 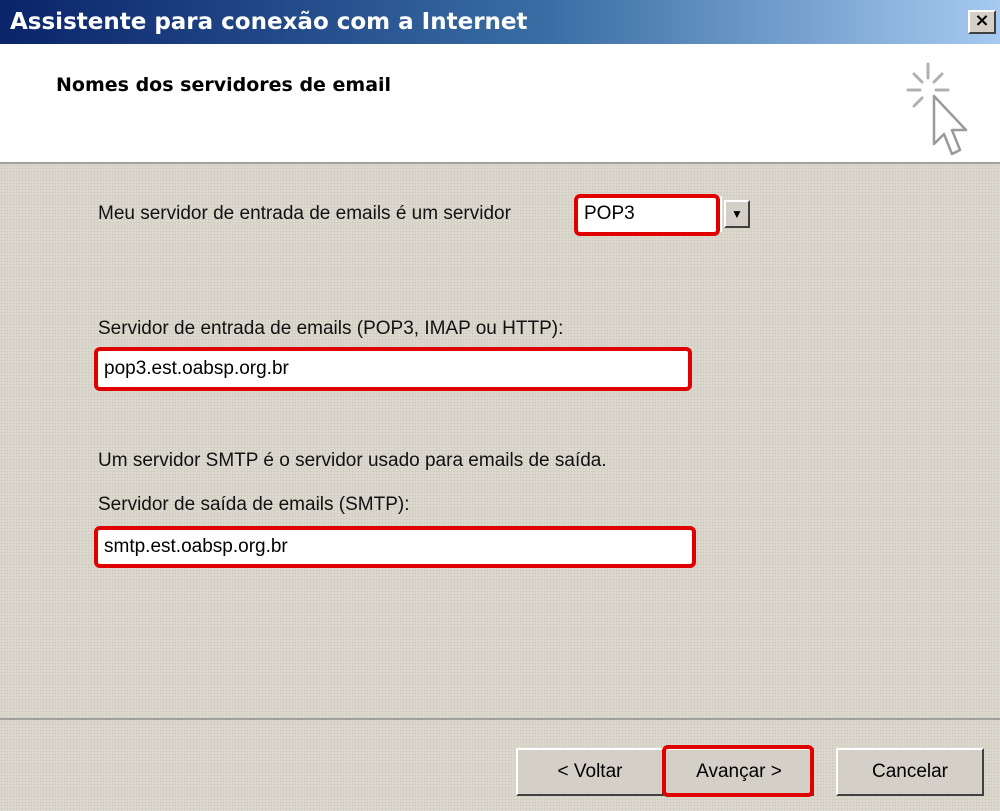 What do you see at coordinates (937, 109) in the screenshot?
I see `cursor-sparkle-icon` at bounding box center [937, 109].